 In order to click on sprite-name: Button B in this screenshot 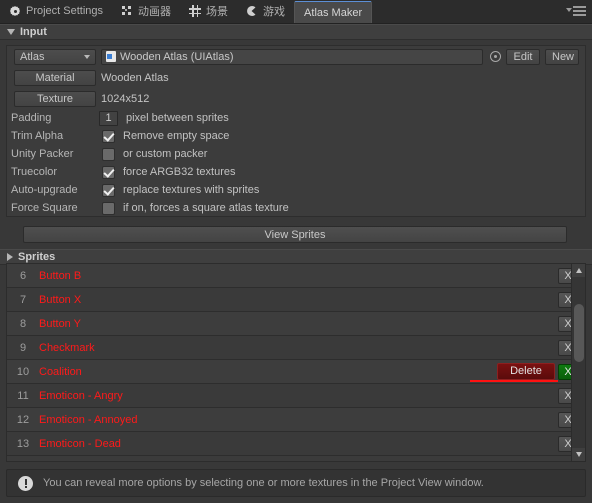, I will do `click(60, 275)`.